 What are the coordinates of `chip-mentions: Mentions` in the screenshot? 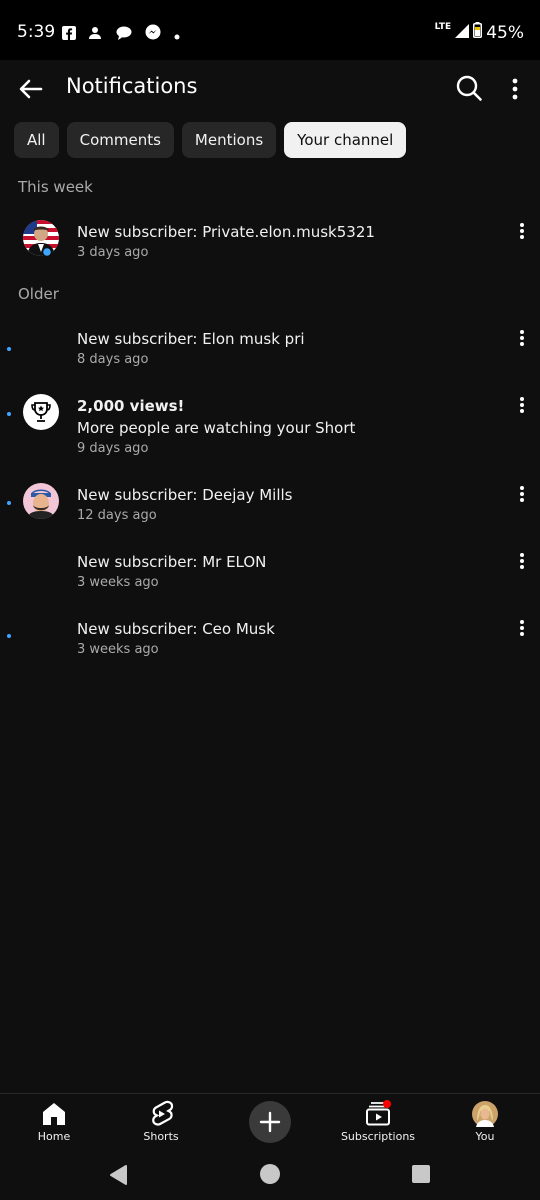 It's located at (229, 140).